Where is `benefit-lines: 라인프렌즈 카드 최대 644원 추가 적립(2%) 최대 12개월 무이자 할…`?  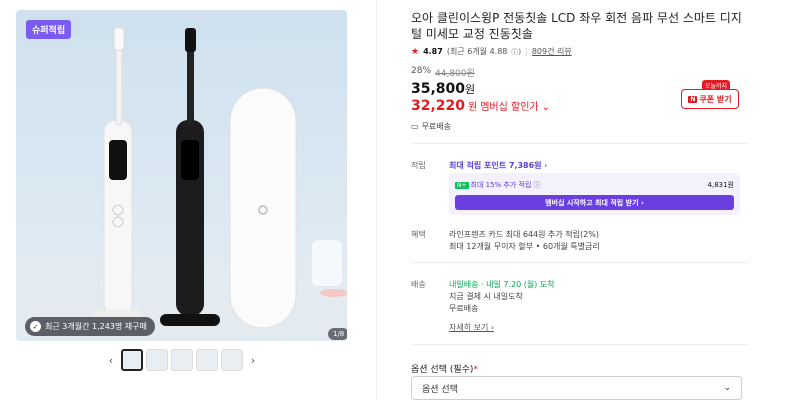
benefit-lines: 라인프렌즈 카드 최대 644원 추가 적립(2%) 최대 12개월 무이자 할… is located at coordinates (524, 241).